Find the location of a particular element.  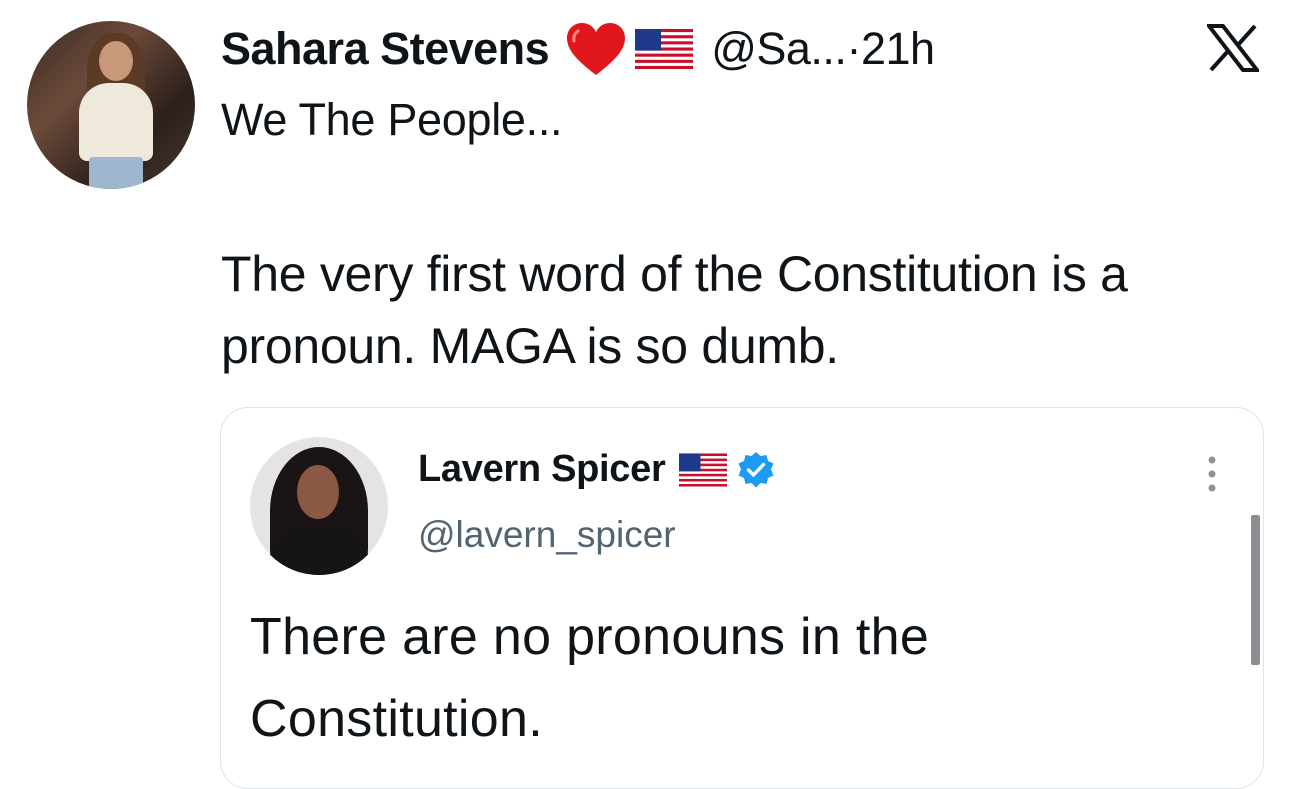

red-heart-emoji is located at coordinates (596, 49).